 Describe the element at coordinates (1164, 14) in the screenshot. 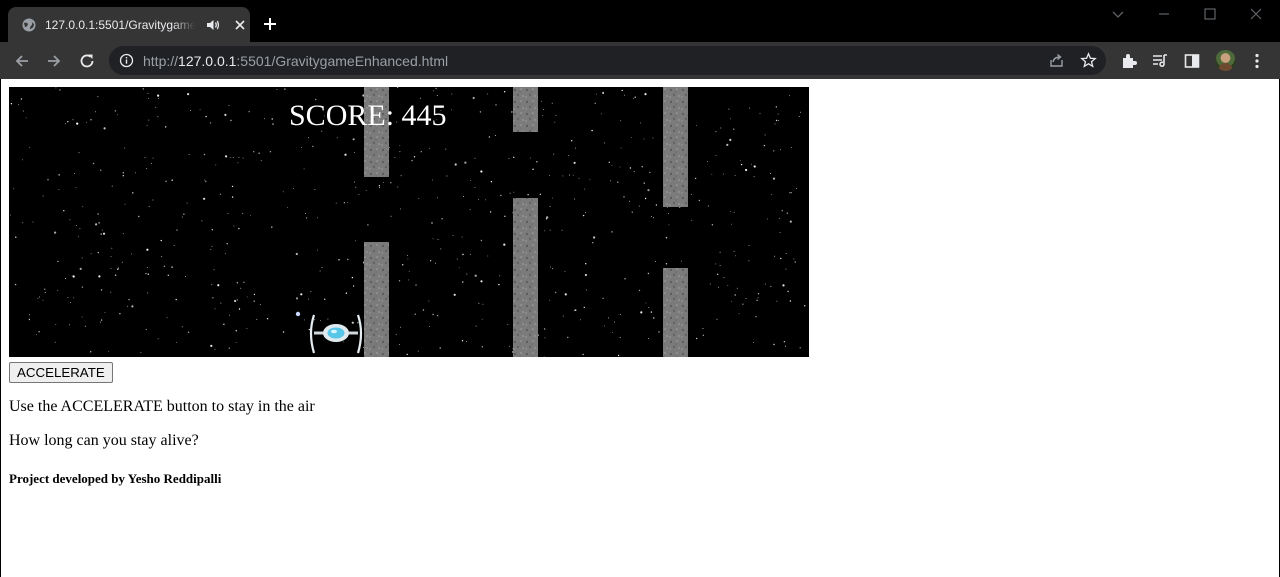

I see `minimize-icon` at that location.